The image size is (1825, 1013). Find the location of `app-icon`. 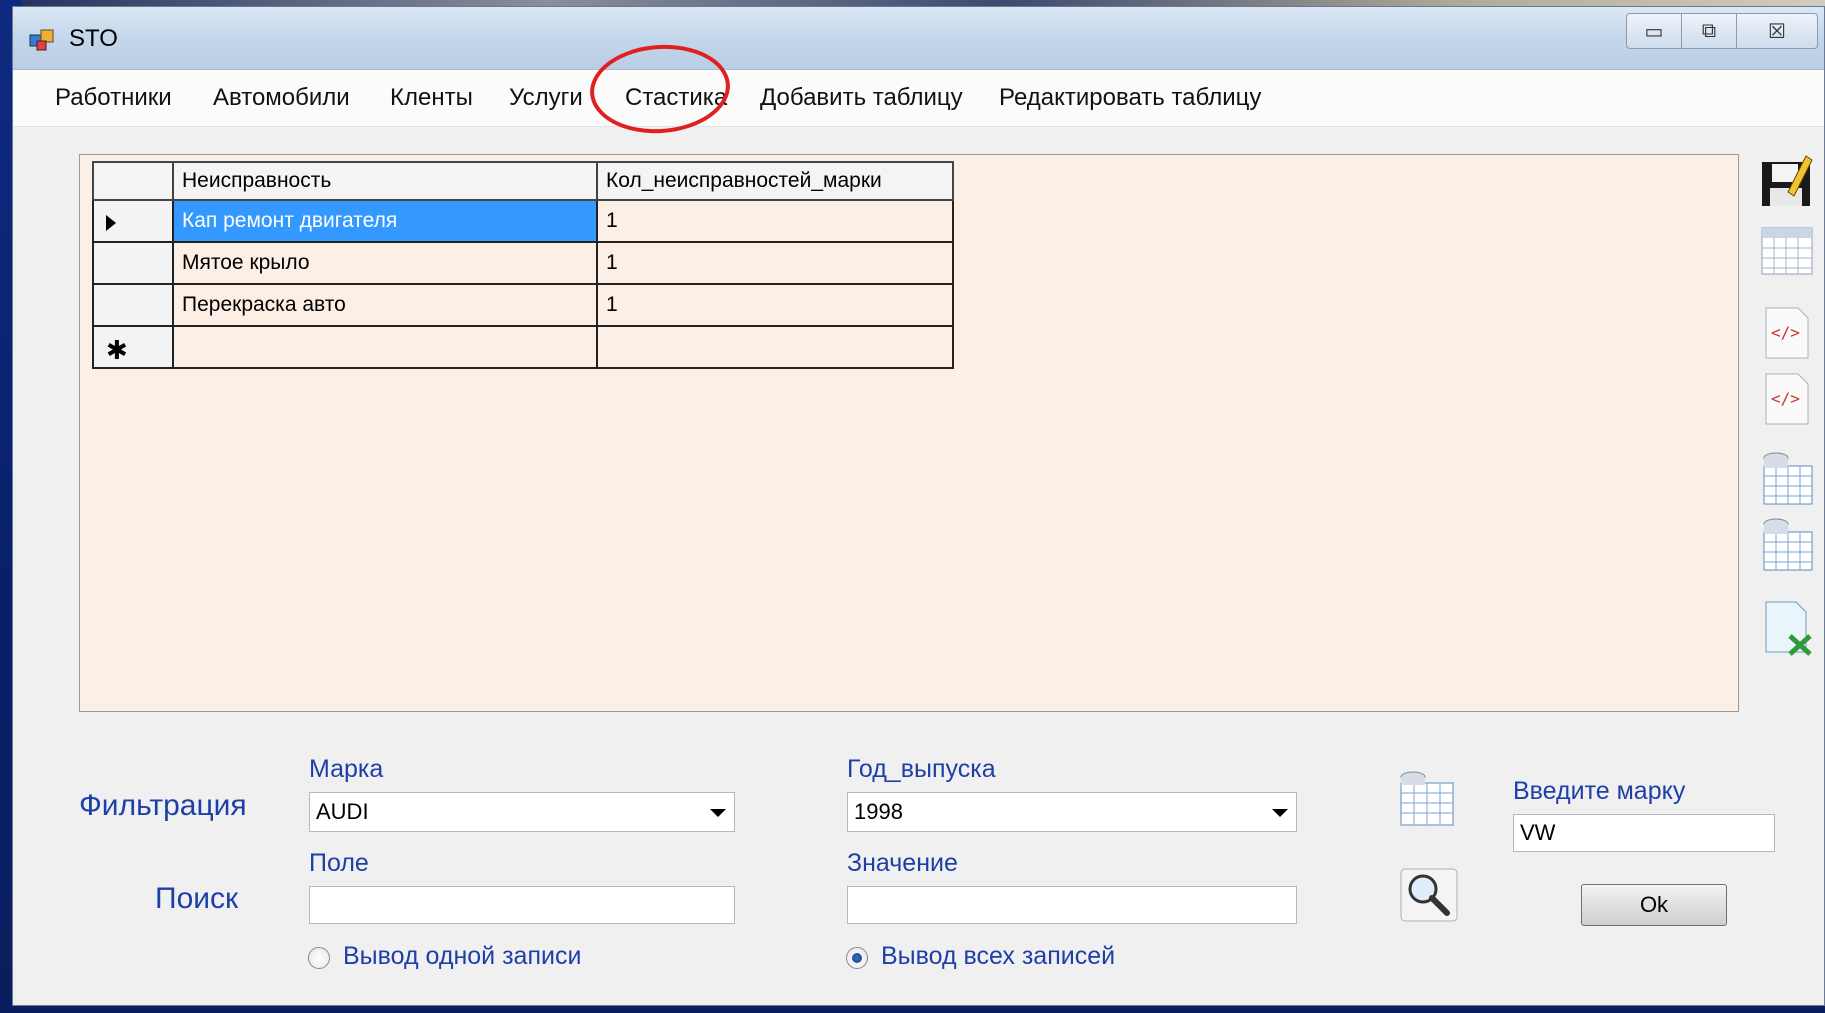

app-icon is located at coordinates (41, 40).